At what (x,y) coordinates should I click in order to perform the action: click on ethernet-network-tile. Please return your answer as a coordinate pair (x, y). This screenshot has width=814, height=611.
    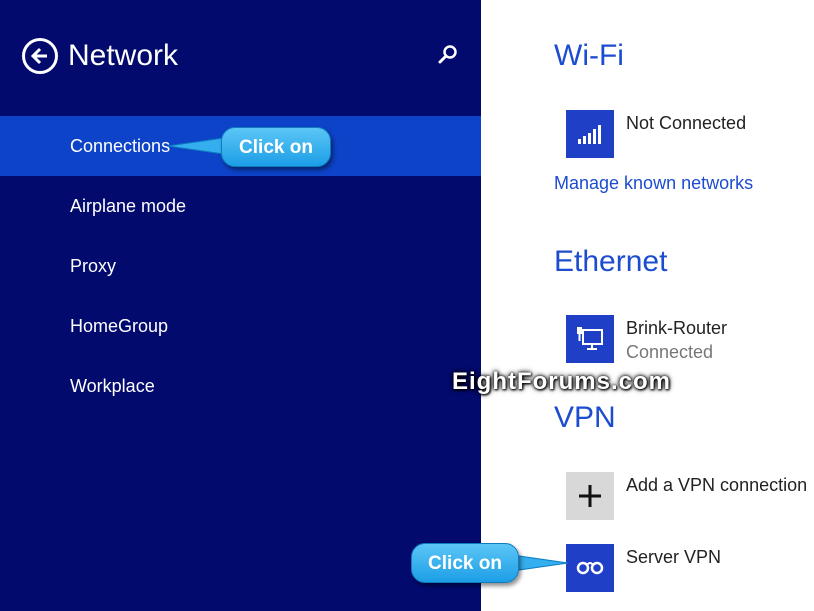
    Looking at the image, I should click on (590, 339).